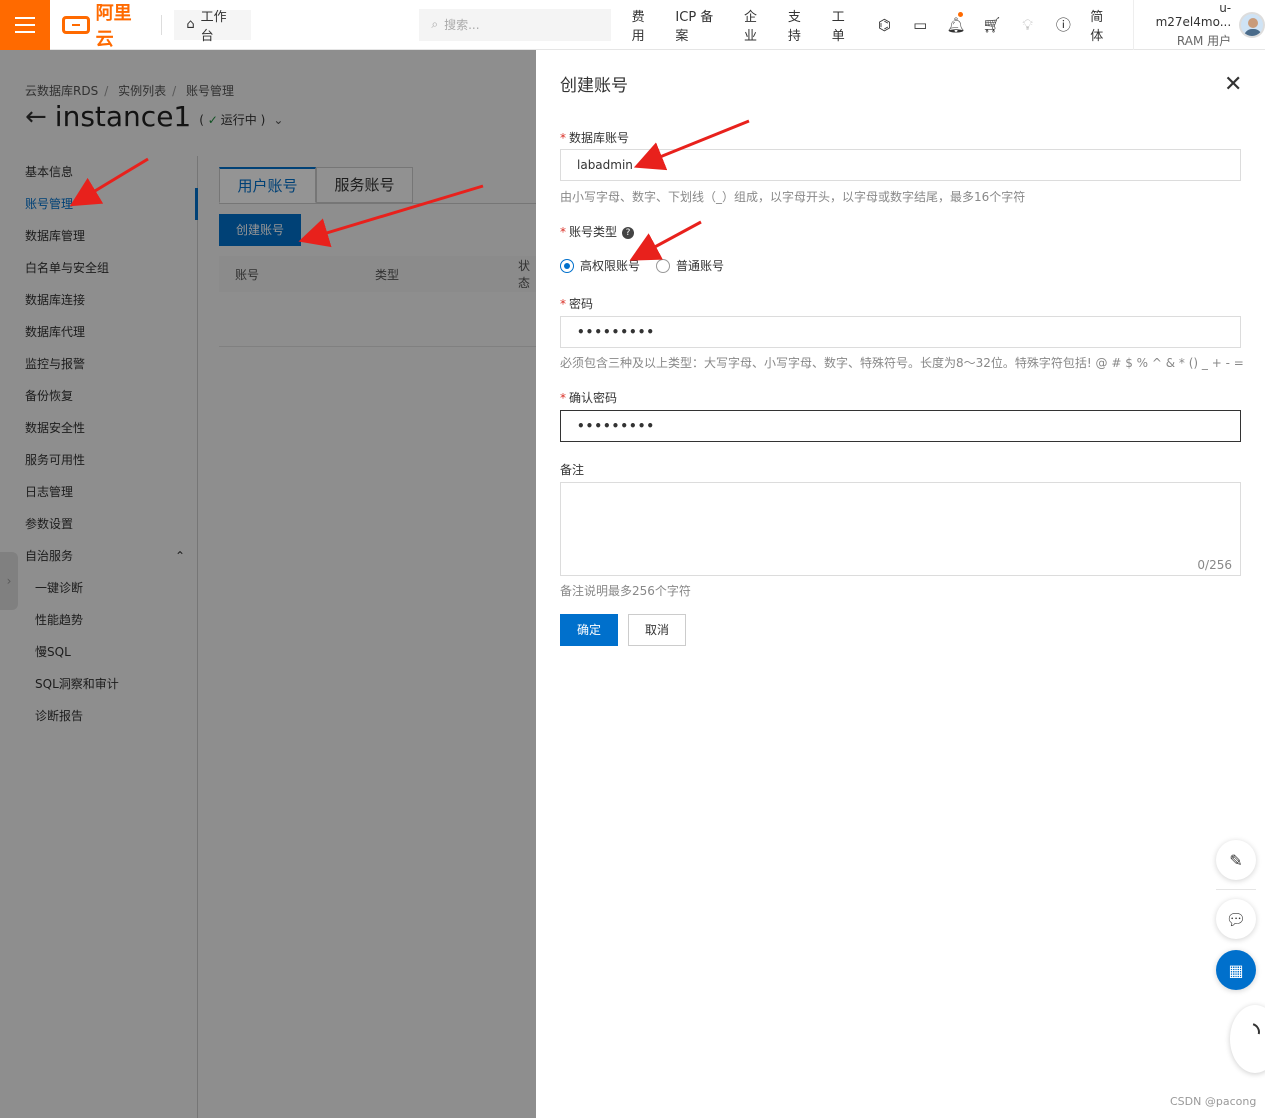  Describe the element at coordinates (663, 265) in the screenshot. I see `radio-unchecked-icon` at that location.